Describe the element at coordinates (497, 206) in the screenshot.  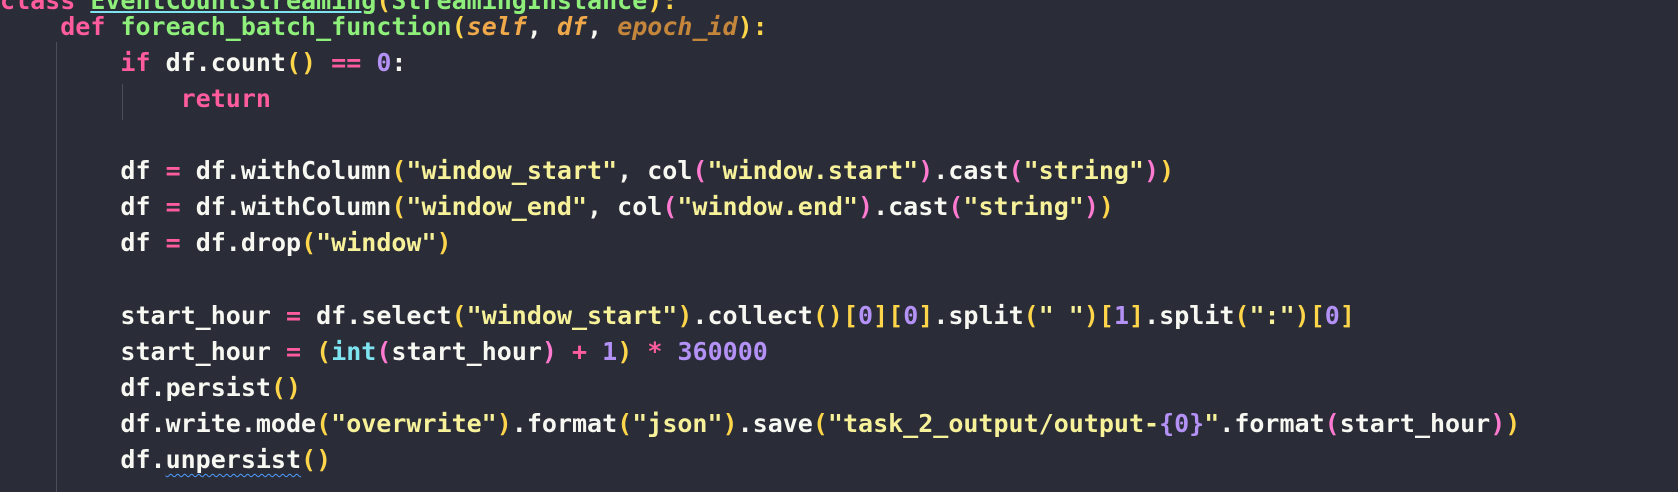
I see `code-token: "window_end"` at that location.